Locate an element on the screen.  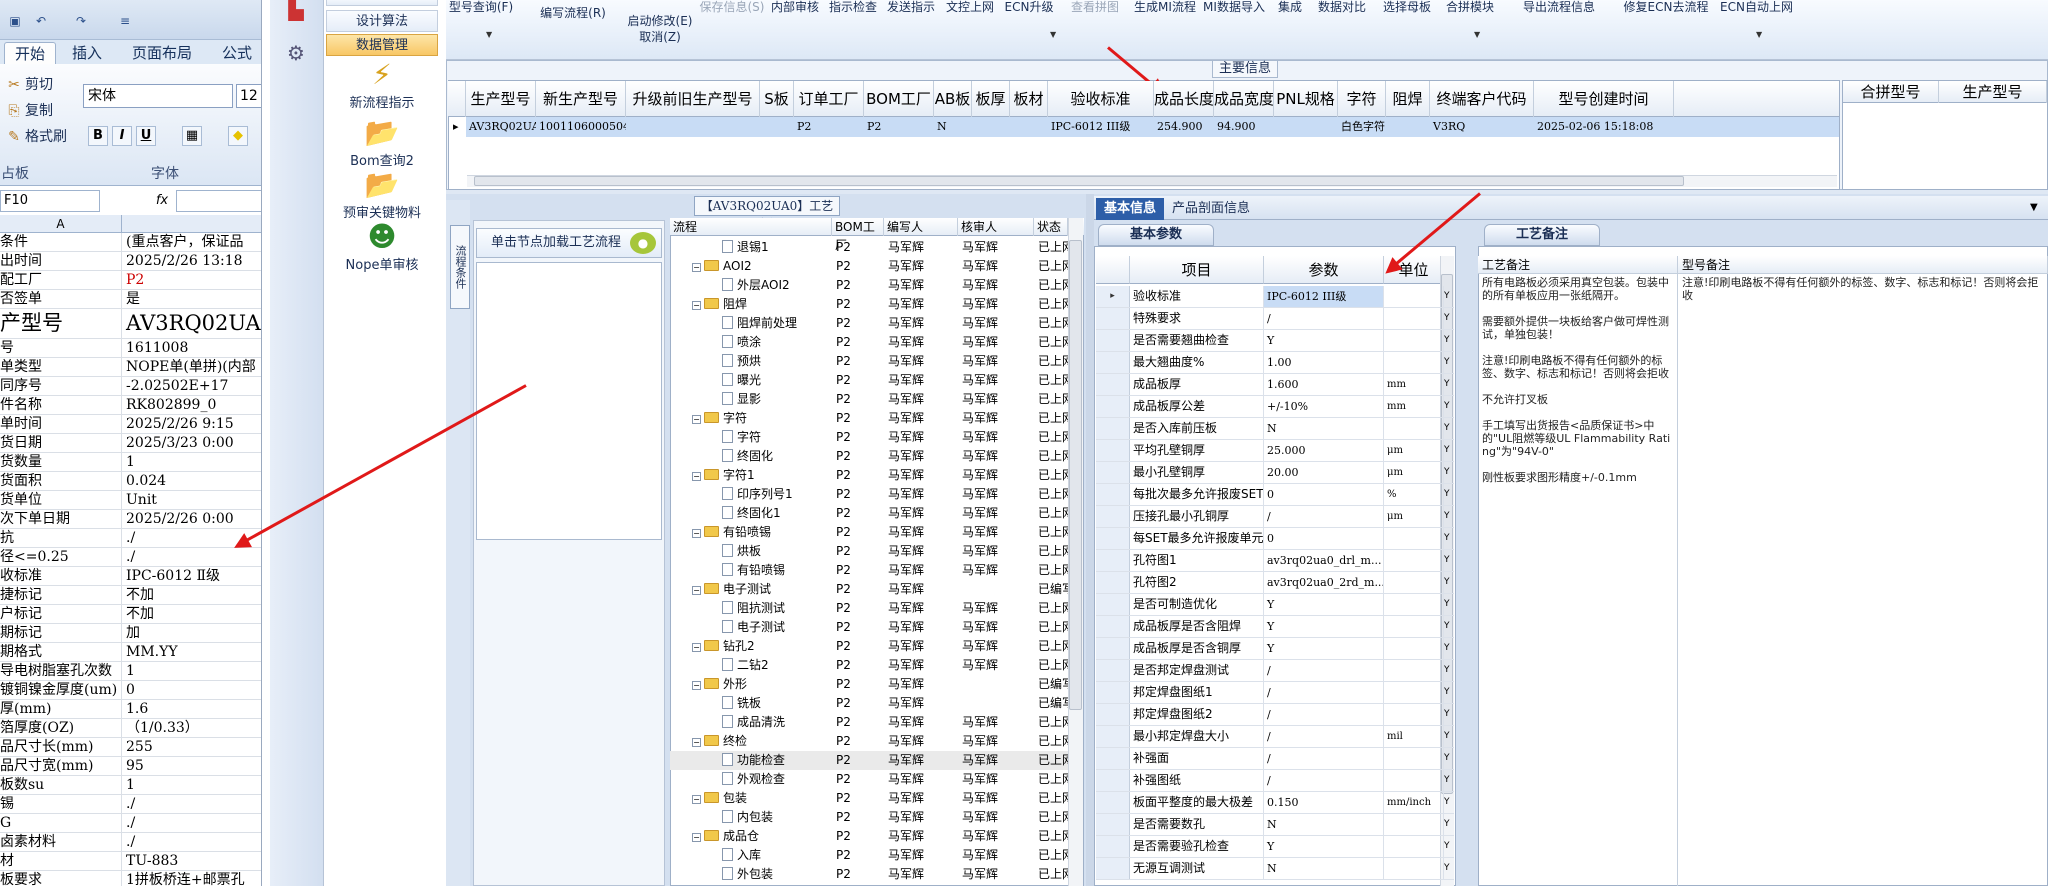
cell-a: 卤素材料 is located at coordinates (61, 842).